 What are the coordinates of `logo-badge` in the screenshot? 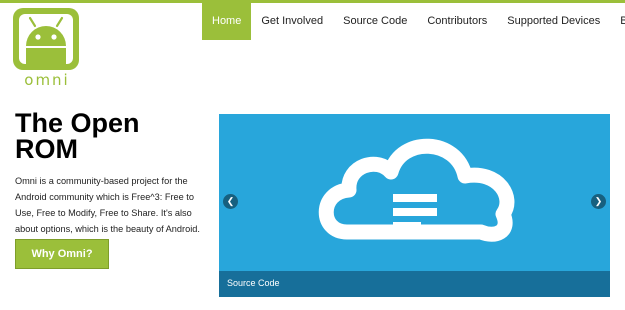 It's located at (46, 39).